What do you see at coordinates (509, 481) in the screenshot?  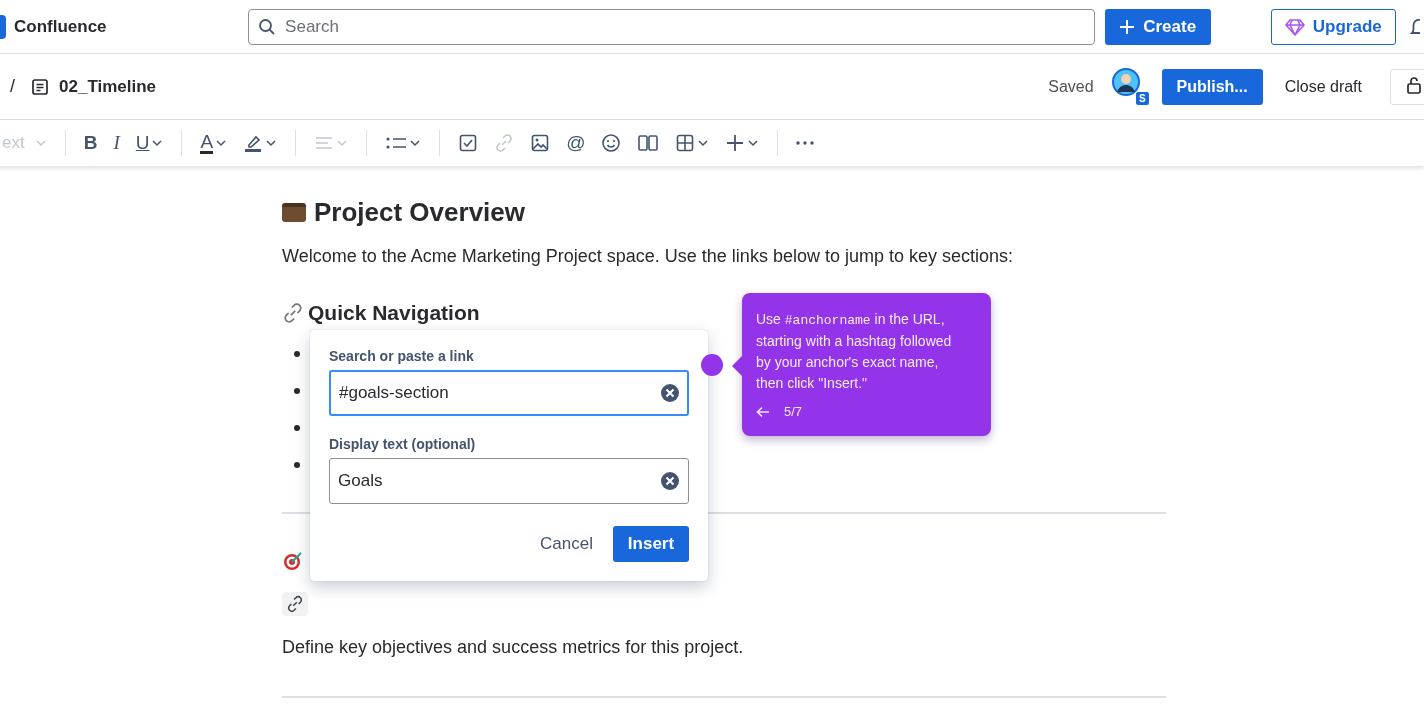 I see `display-text-field: Goals` at bounding box center [509, 481].